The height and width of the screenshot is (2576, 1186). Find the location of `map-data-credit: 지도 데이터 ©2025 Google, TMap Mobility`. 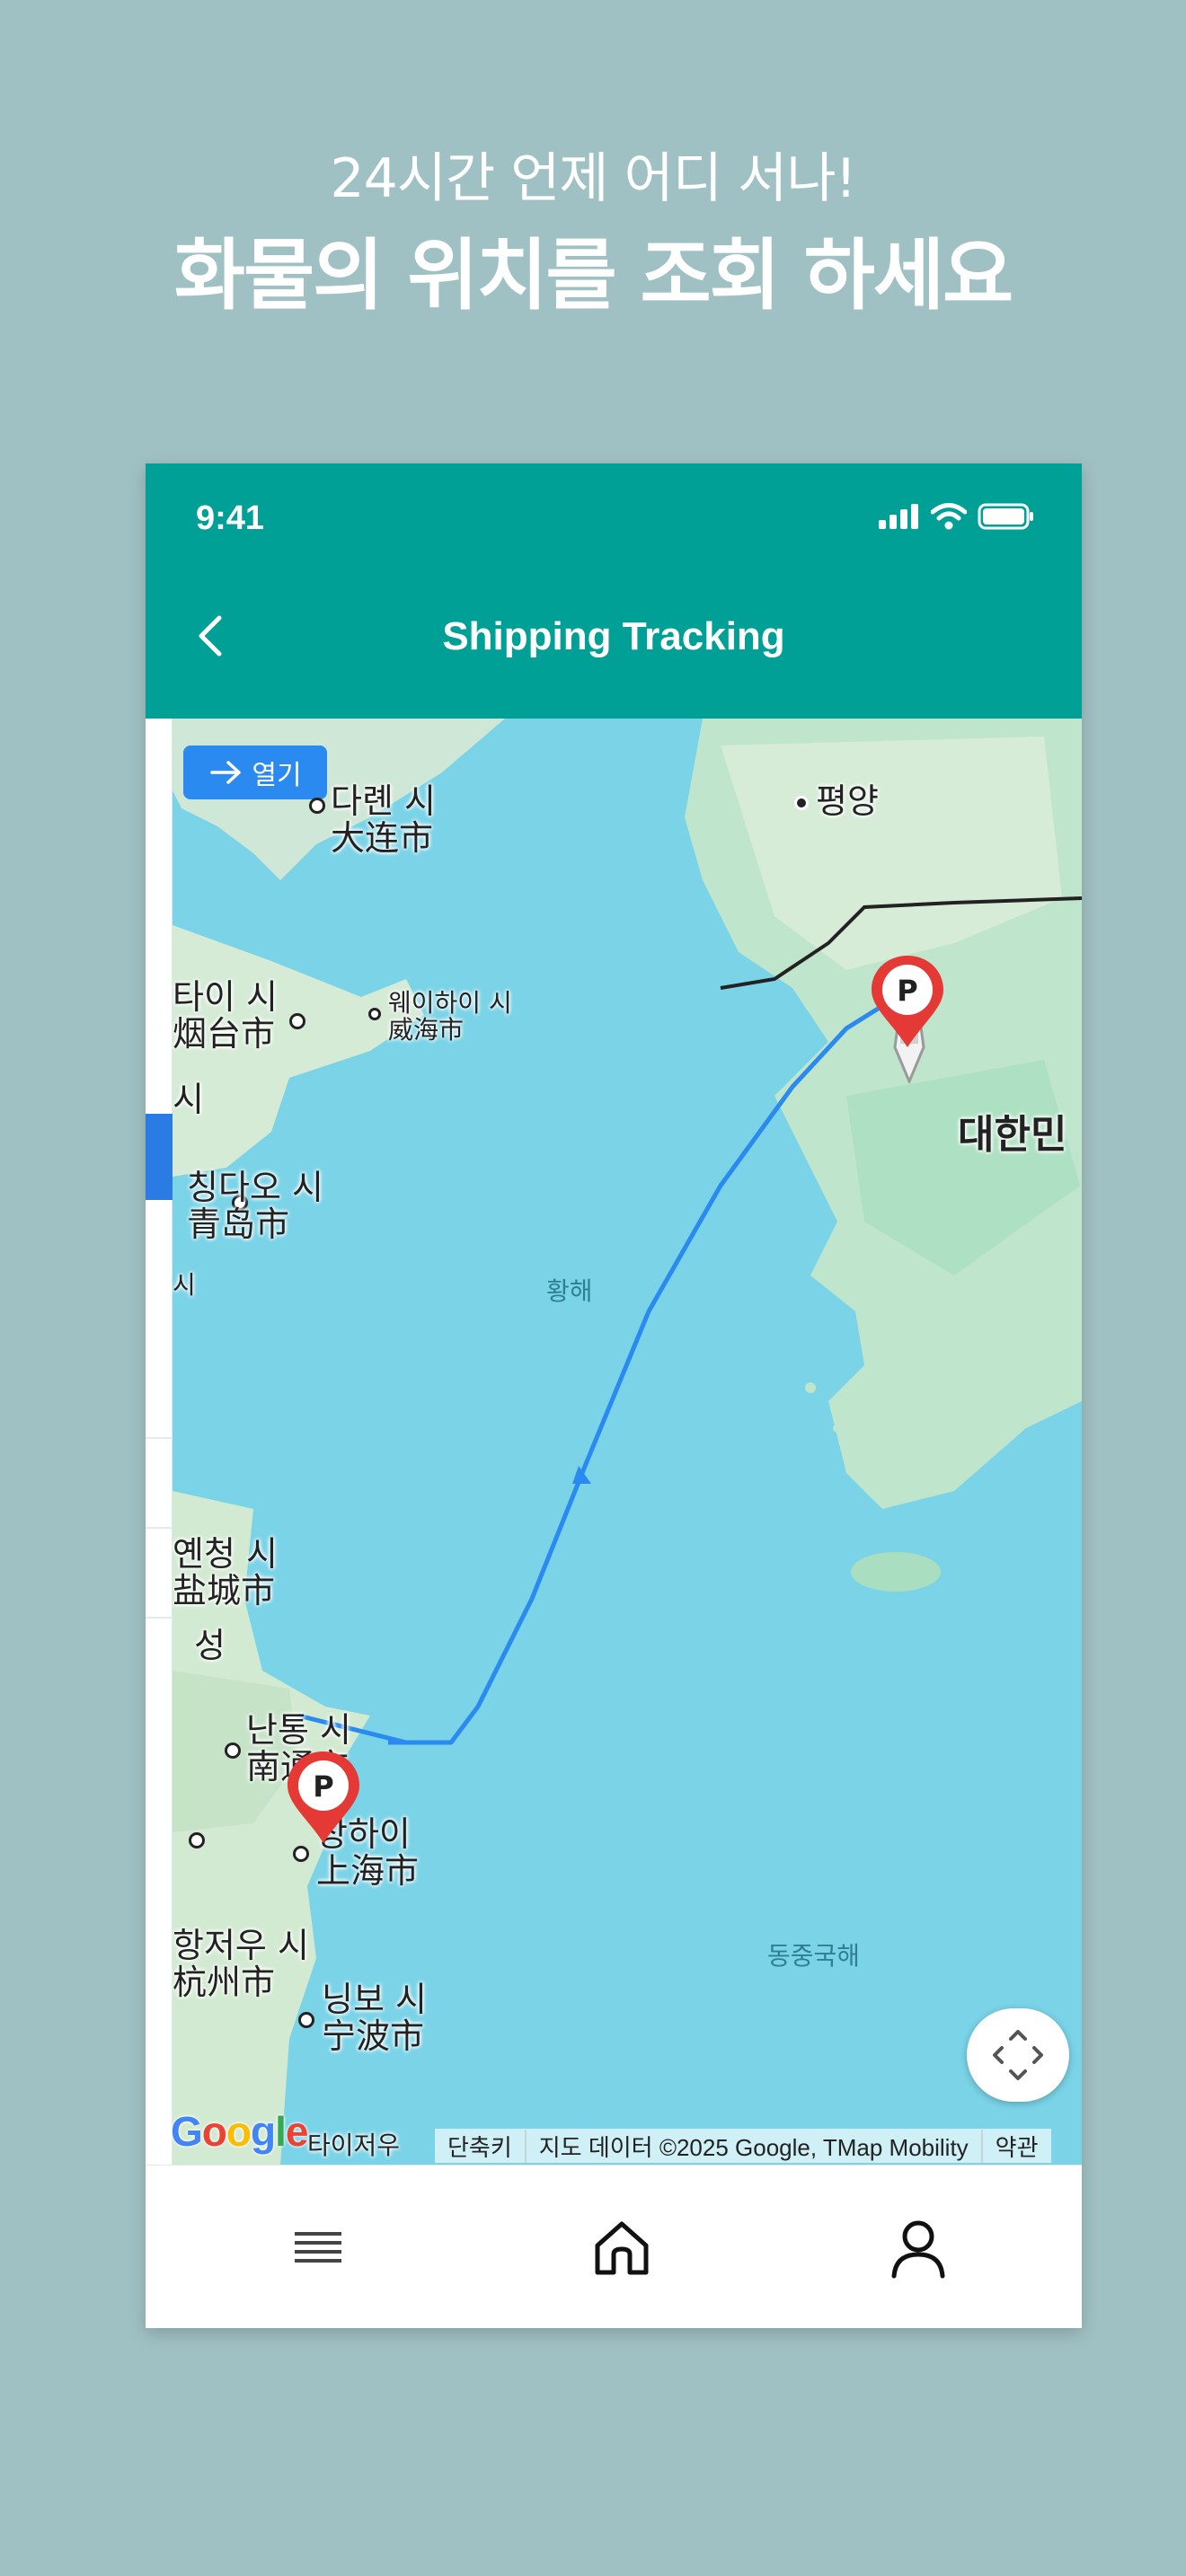

map-data-credit: 지도 데이터 ©2025 Google, TMap Mobility is located at coordinates (752, 2146).